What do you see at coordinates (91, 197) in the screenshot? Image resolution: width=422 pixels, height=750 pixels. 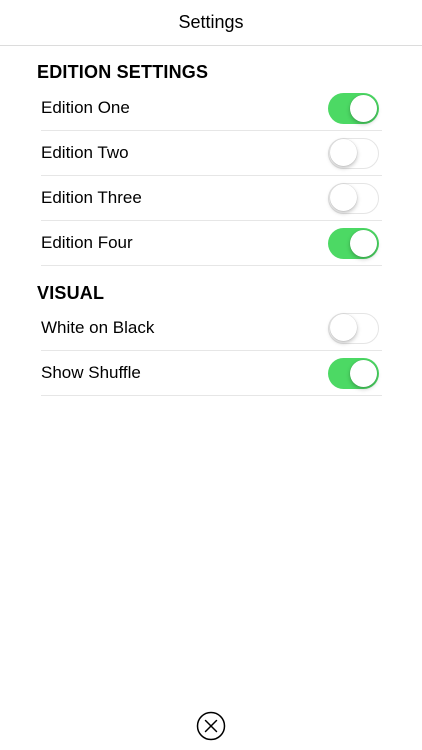 I see `setting-label: Edition Three` at bounding box center [91, 197].